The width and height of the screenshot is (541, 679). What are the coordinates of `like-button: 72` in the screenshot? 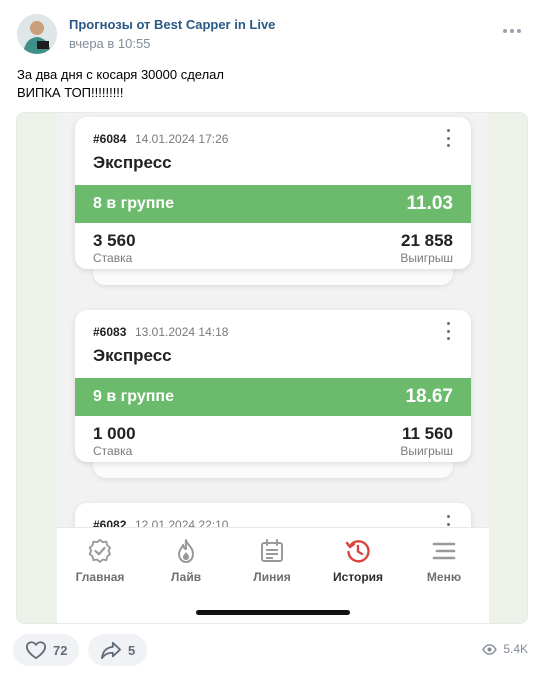 It's located at (46, 650).